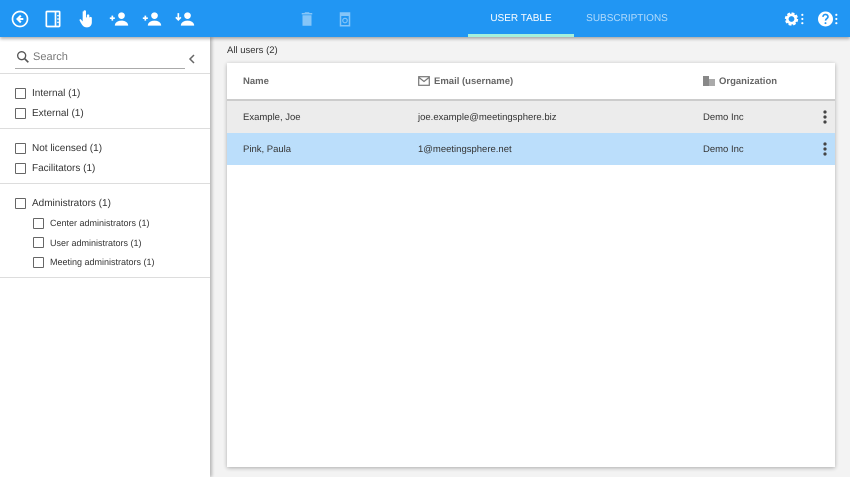 Image resolution: width=850 pixels, height=477 pixels. I want to click on search-icon, so click(23, 57).